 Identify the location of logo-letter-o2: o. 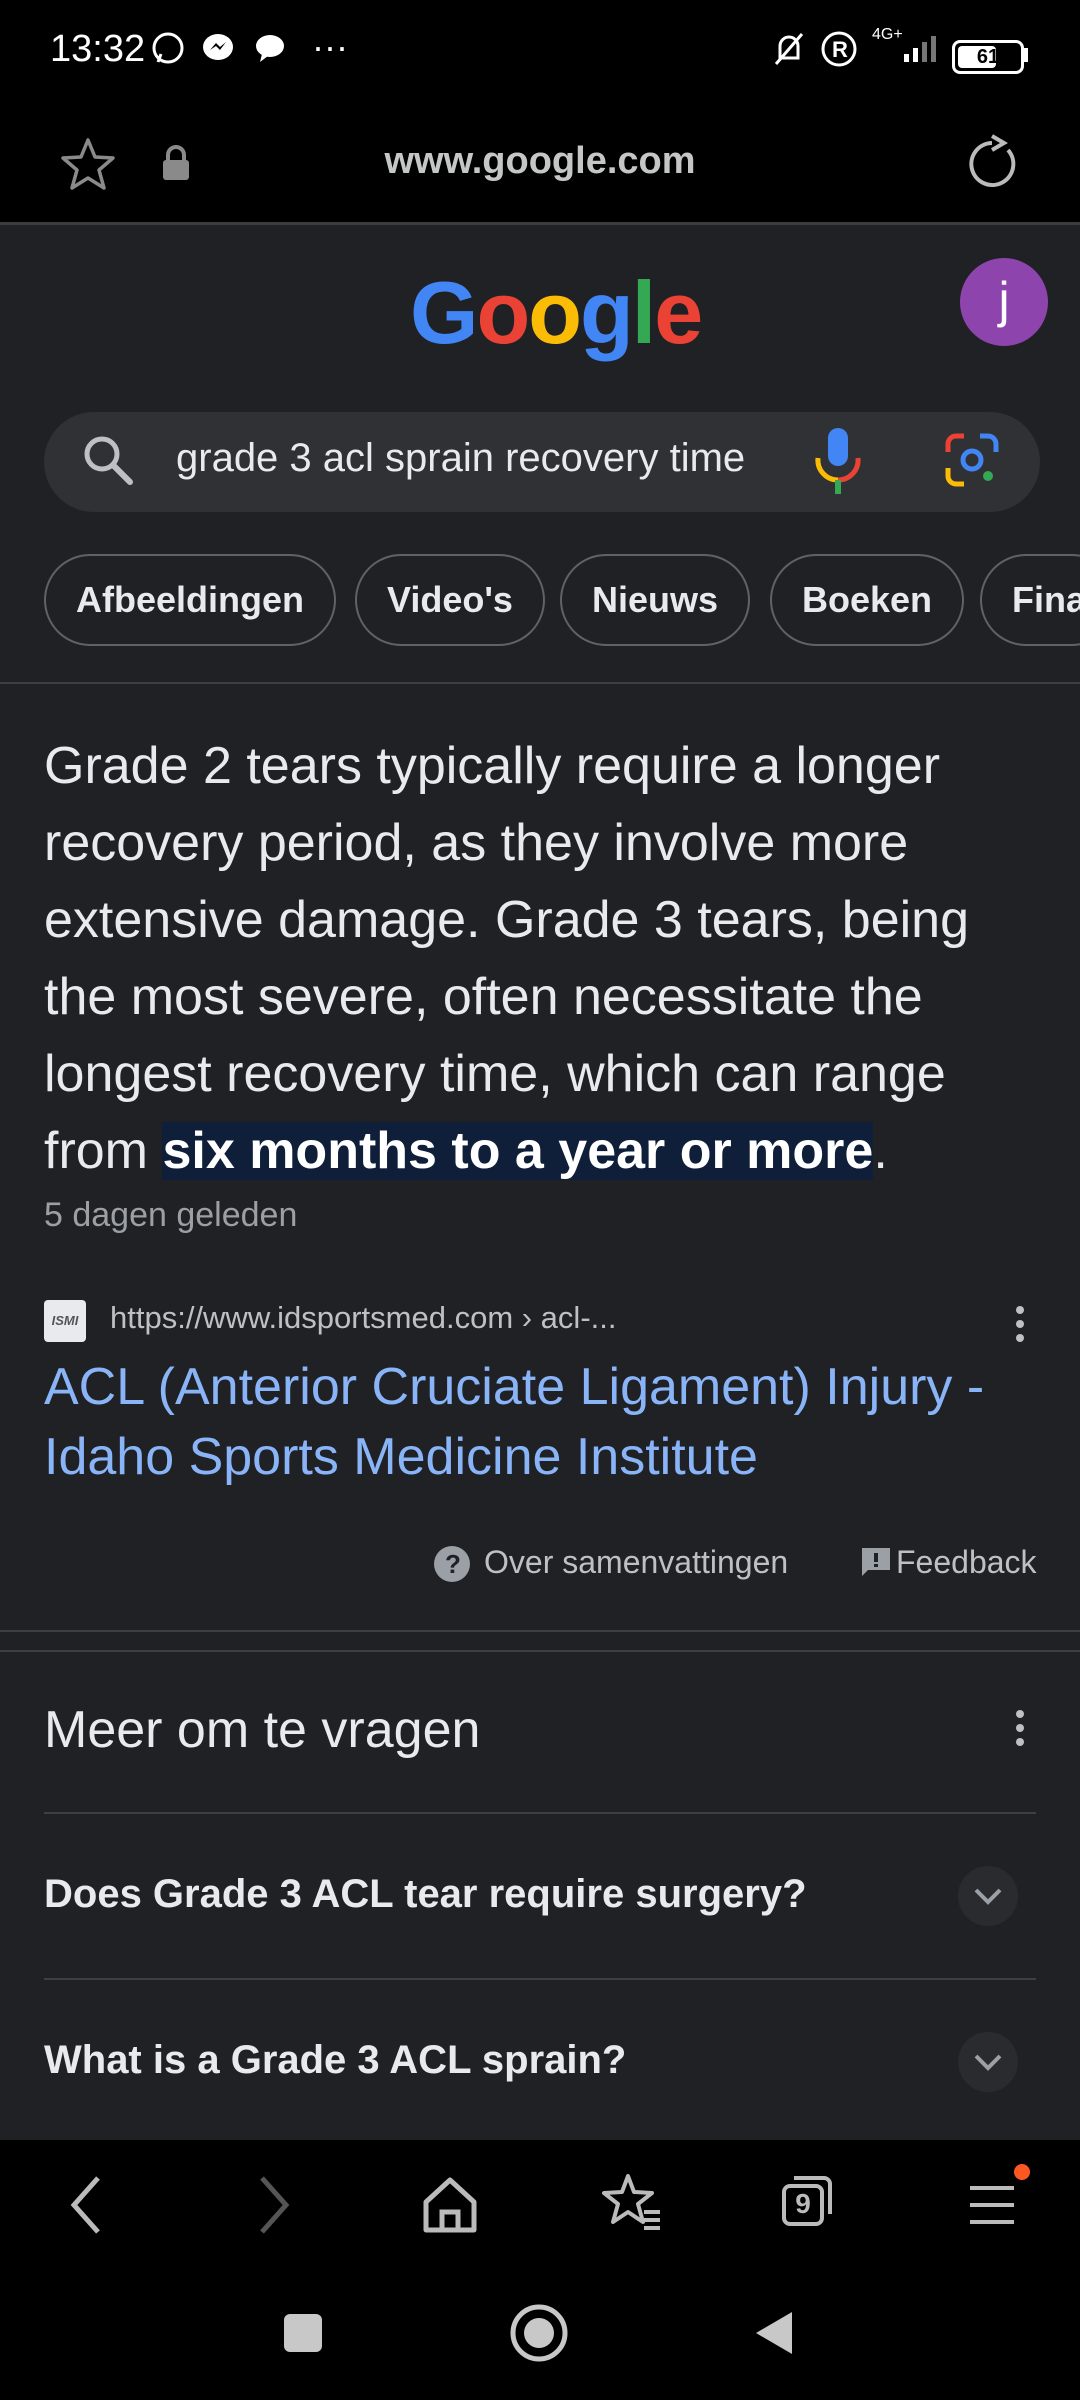
(555, 312).